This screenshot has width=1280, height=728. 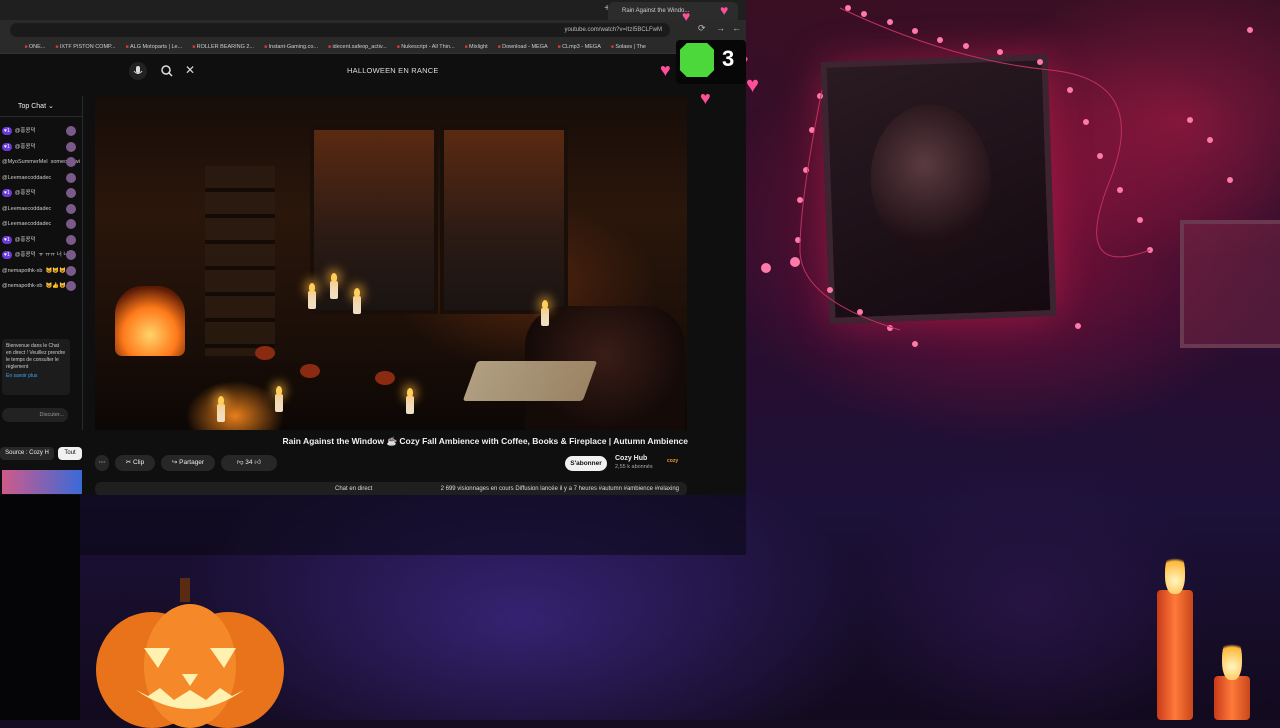 I want to click on chat-text: 😺👍😺, so click(x=55, y=286).